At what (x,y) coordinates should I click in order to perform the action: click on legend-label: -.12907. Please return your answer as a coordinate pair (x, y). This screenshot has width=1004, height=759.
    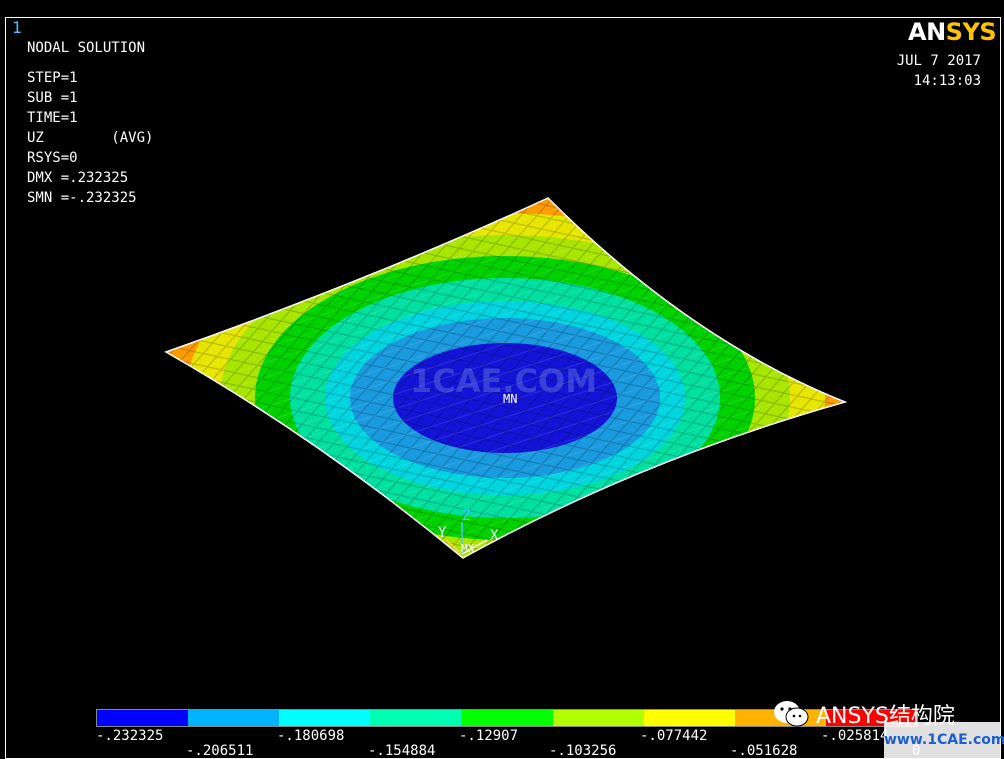
    Looking at the image, I should click on (489, 736).